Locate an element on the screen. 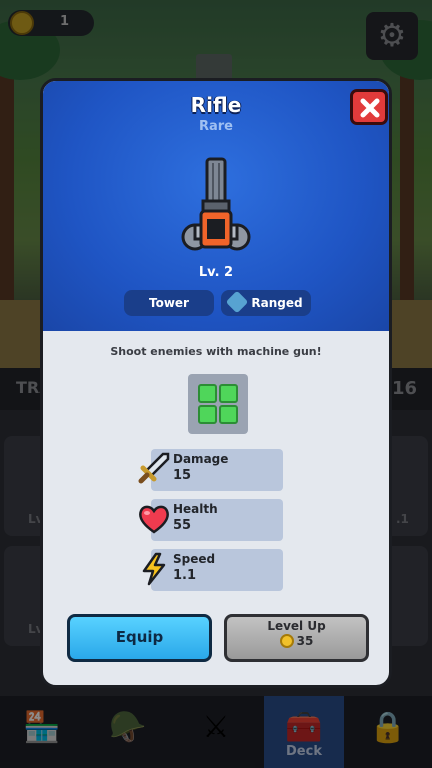  stat-value: 1.1 is located at coordinates (185, 575).